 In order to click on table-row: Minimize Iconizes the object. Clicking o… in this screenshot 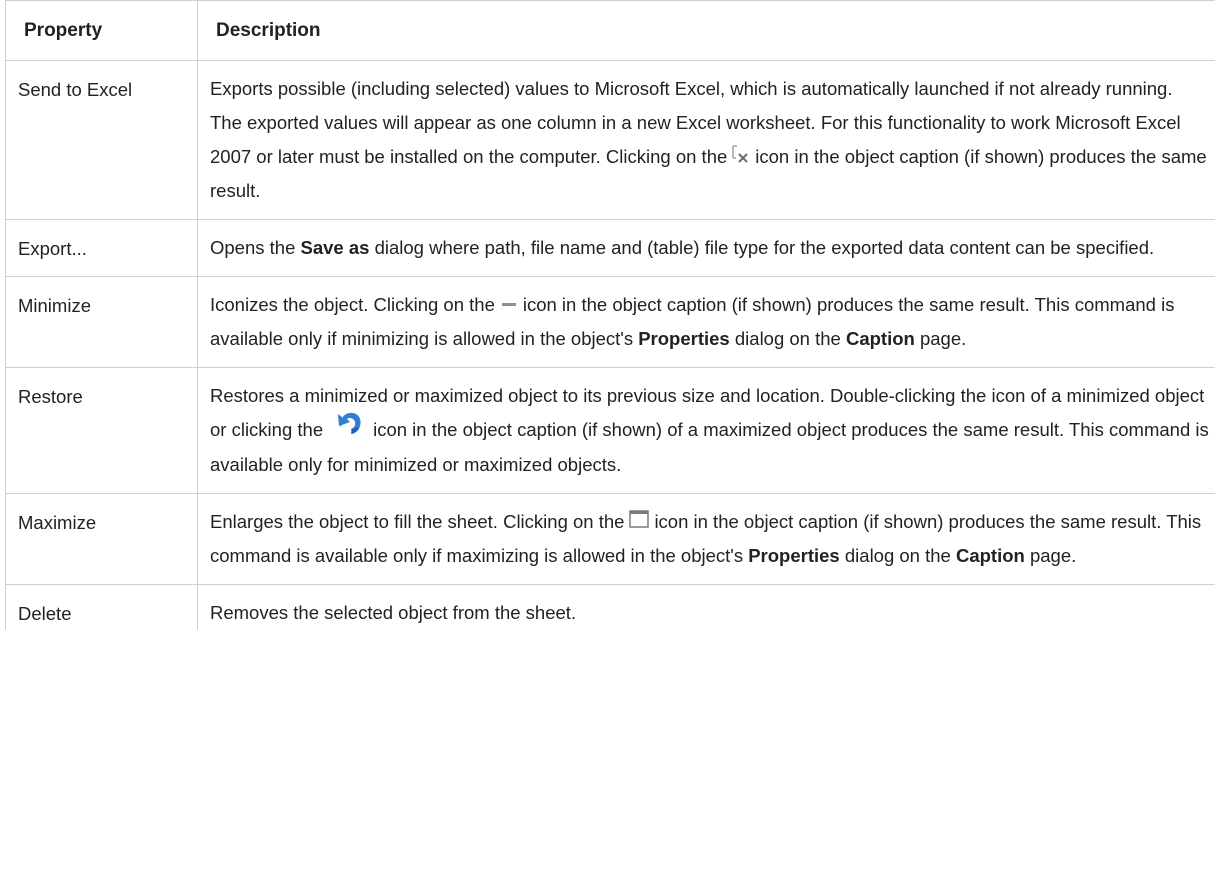, I will do `click(610, 322)`.